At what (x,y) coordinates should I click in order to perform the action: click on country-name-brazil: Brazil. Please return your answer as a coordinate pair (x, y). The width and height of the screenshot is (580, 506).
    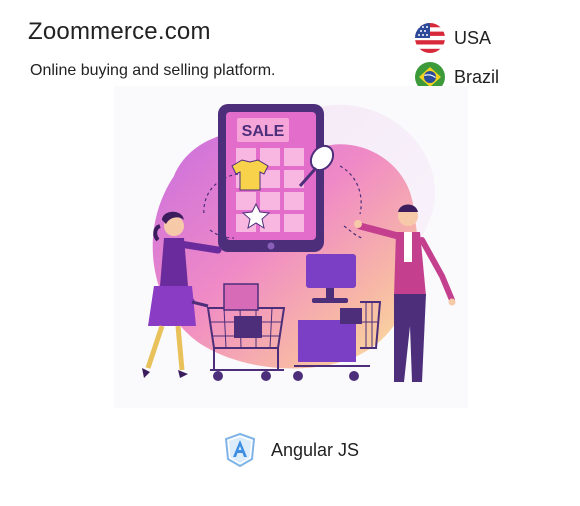
    Looking at the image, I should click on (477, 76).